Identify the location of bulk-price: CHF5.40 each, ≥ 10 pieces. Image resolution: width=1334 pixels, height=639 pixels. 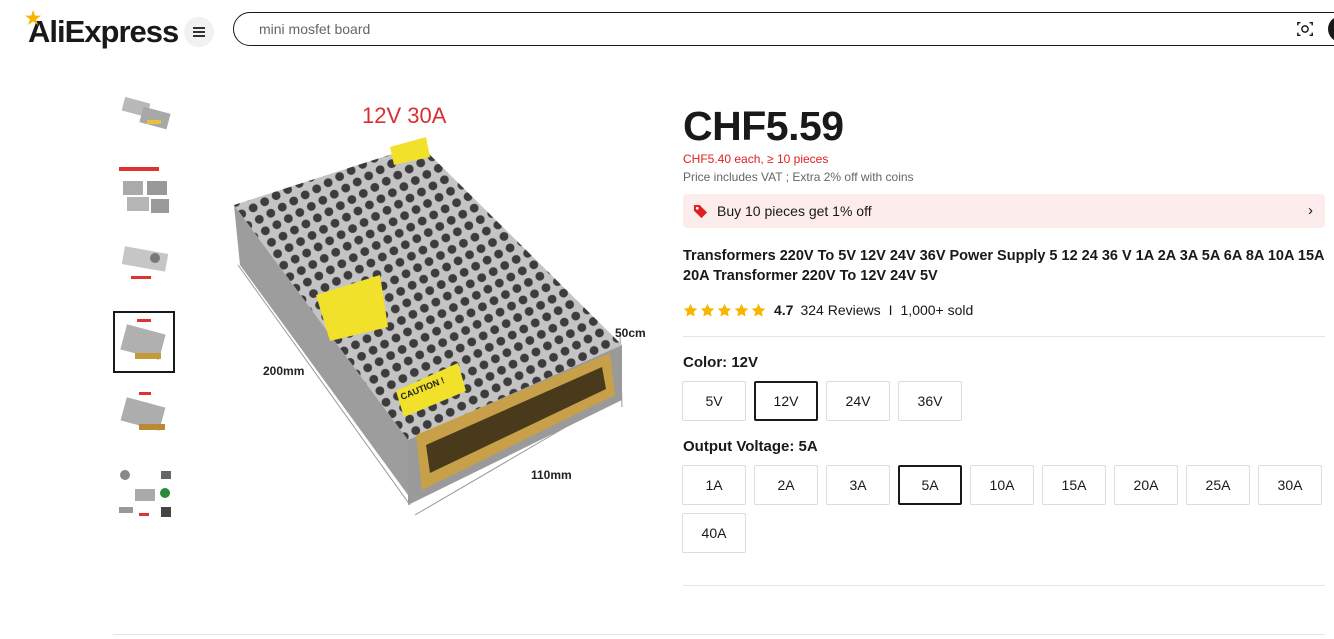
(756, 159).